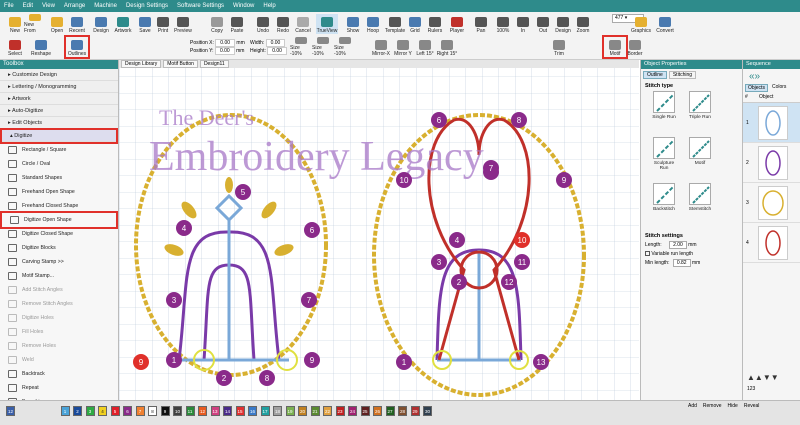 This screenshot has height=425, width=800. Describe the element at coordinates (381, 47) in the screenshot. I see `transform-button-3: Mirror-X` at that location.